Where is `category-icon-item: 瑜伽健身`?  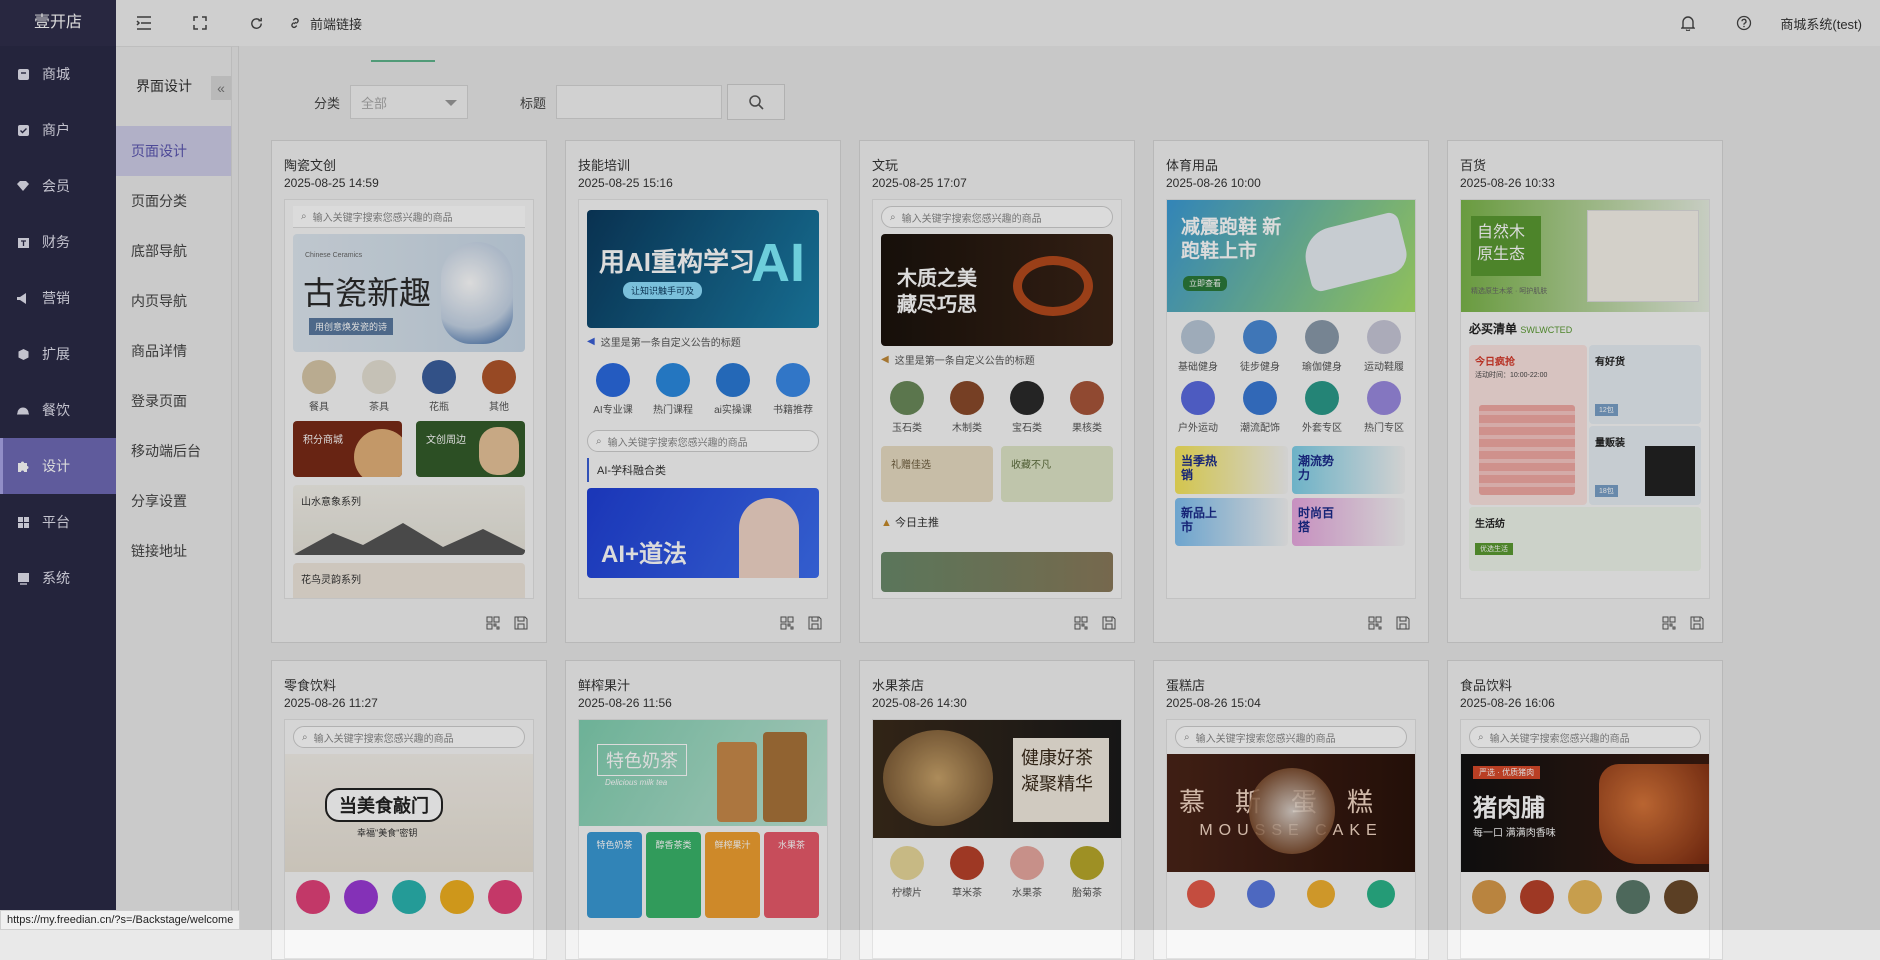 category-icon-item: 瑜伽健身 is located at coordinates (1322, 346).